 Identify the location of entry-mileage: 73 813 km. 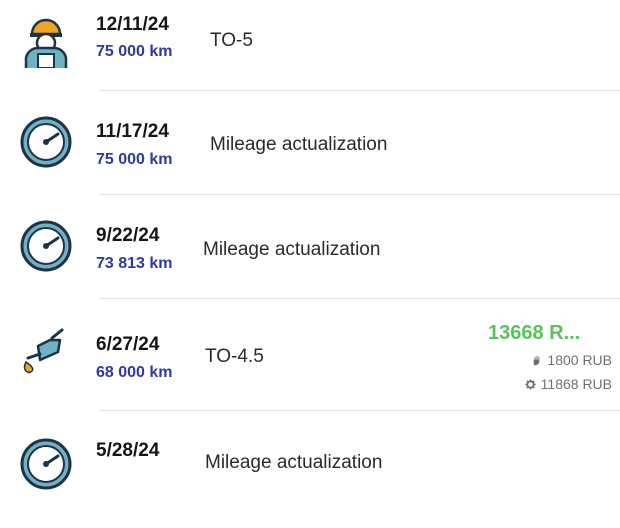
(134, 263).